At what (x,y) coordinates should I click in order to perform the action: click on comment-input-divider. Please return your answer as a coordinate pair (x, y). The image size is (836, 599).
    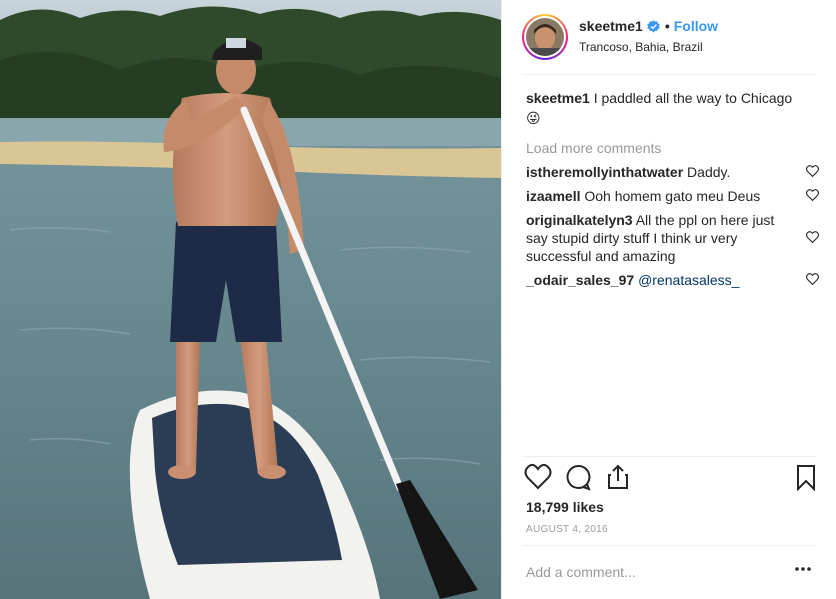
    Looking at the image, I should click on (669, 545).